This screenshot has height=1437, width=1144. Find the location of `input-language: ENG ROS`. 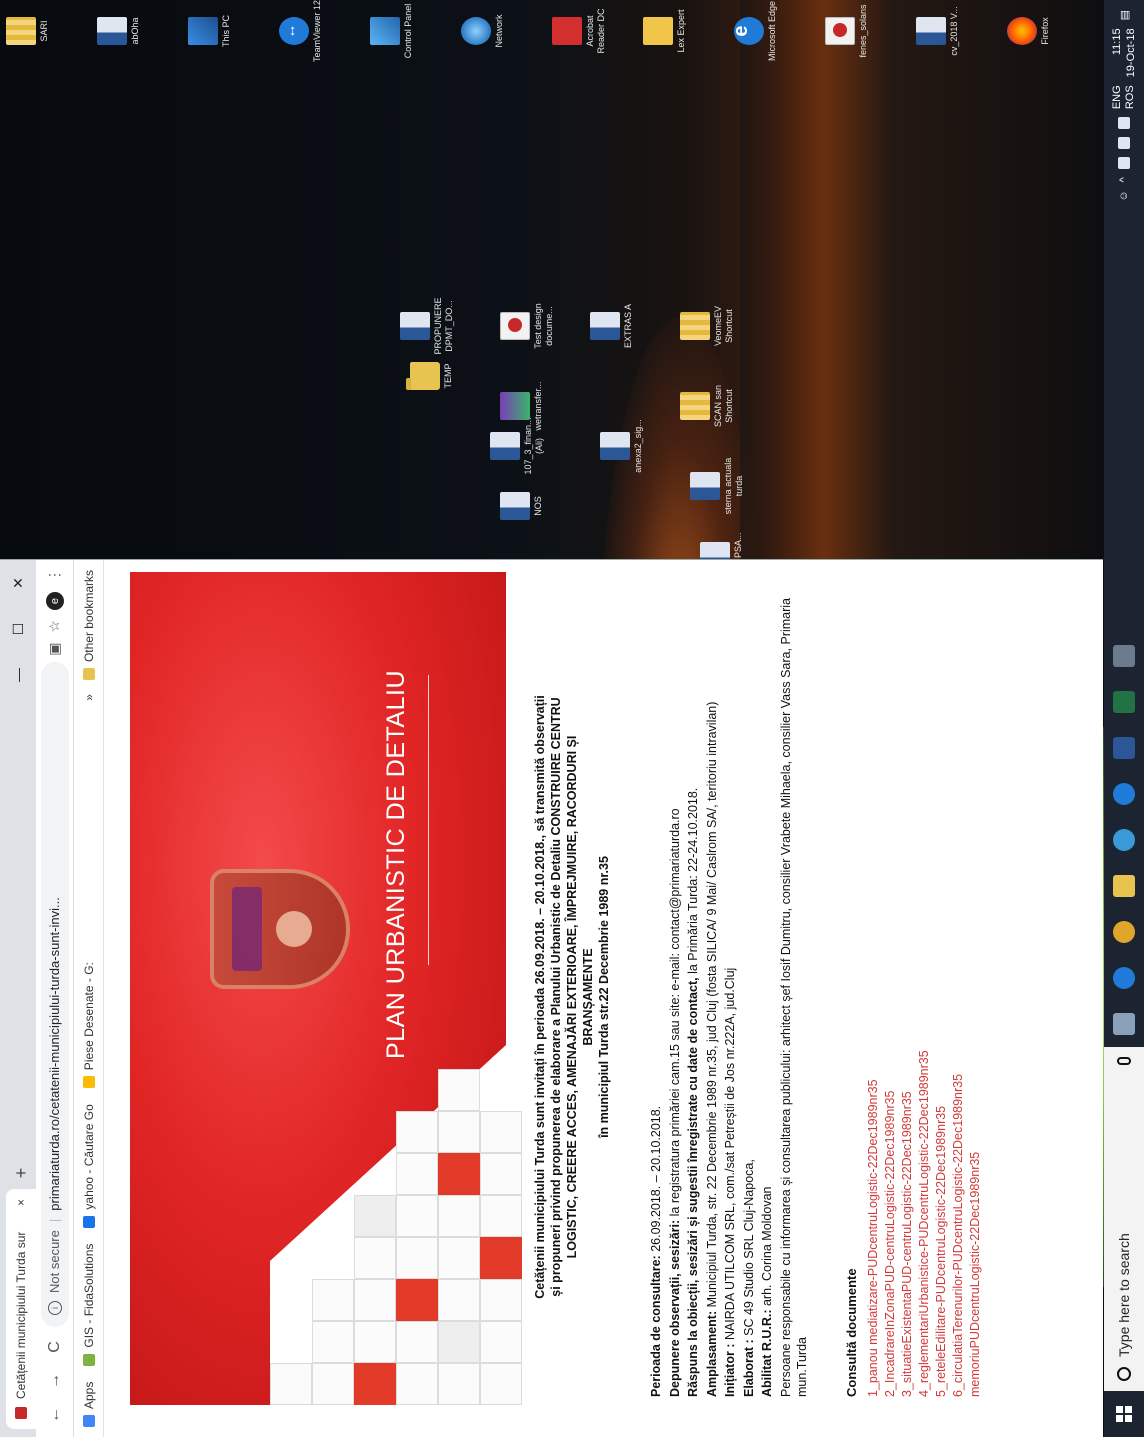

input-language: ENG ROS is located at coordinates (1124, 97).